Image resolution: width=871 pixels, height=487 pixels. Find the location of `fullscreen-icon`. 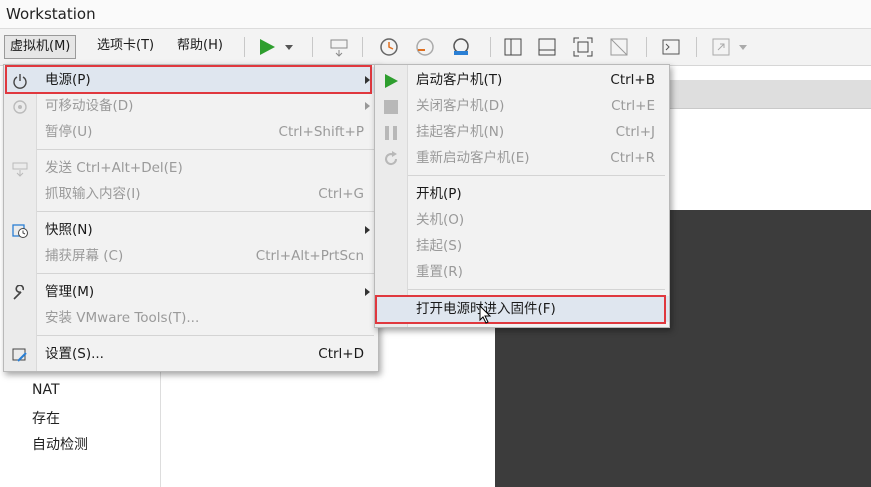

fullscreen-icon is located at coordinates (583, 47).